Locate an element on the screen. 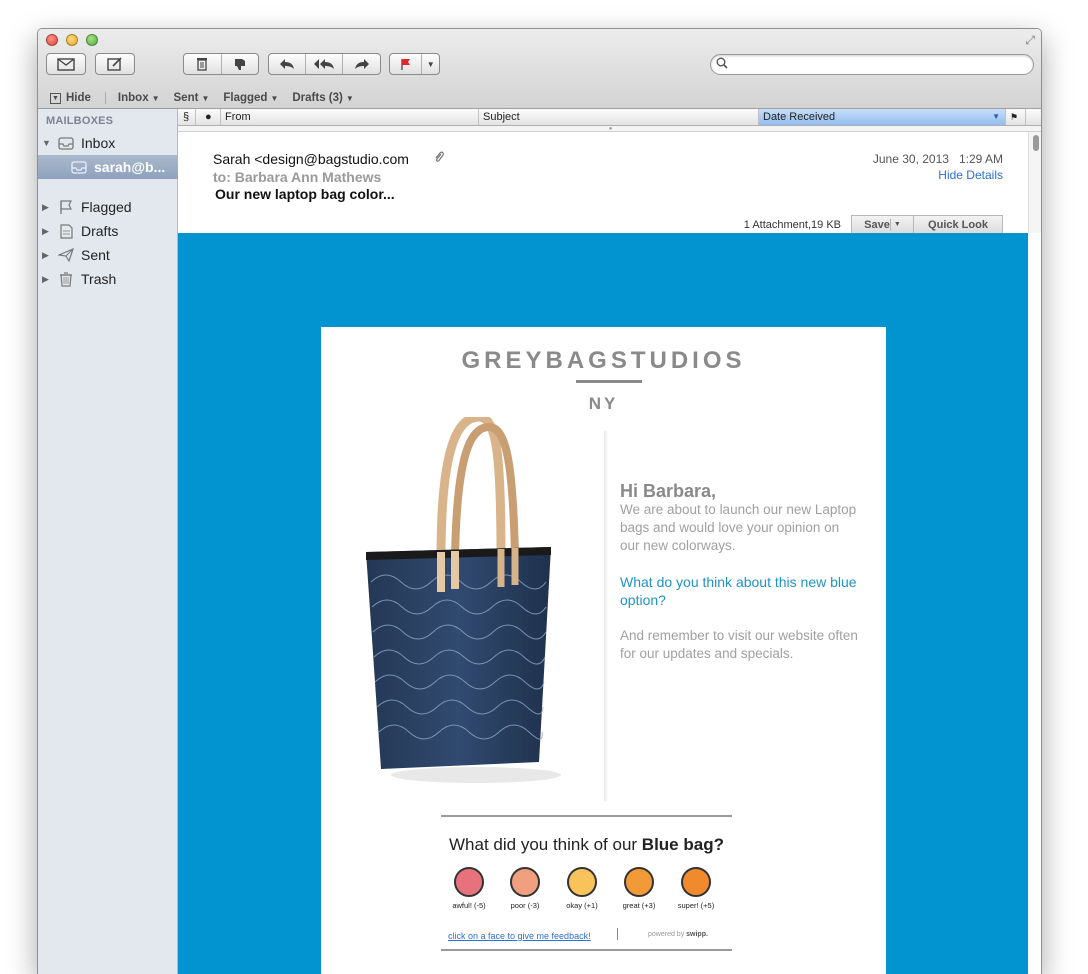 This screenshot has height=974, width=1088. save-attachment-button: Save ▼ is located at coordinates (883, 224).